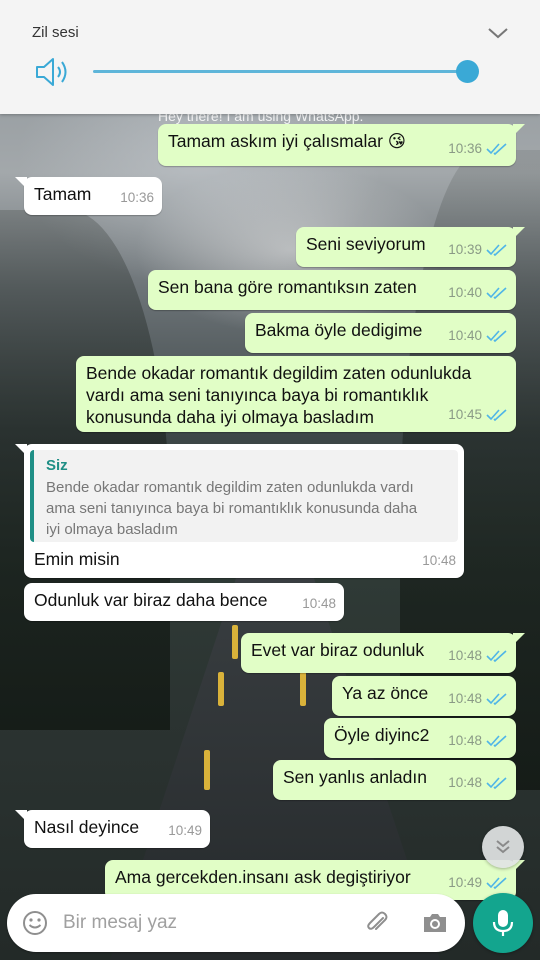  Describe the element at coordinates (339, 330) in the screenshot. I see `message-text: Bakma öyle dedigime` at that location.